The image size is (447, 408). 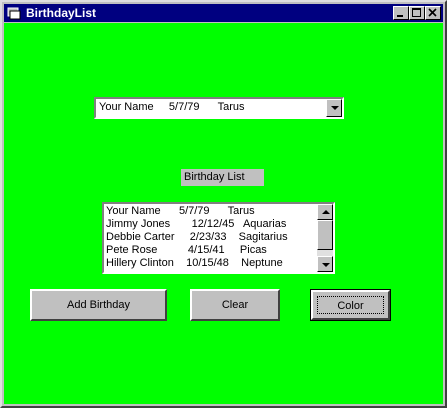 I want to click on minimize-icon, so click(x=400, y=16).